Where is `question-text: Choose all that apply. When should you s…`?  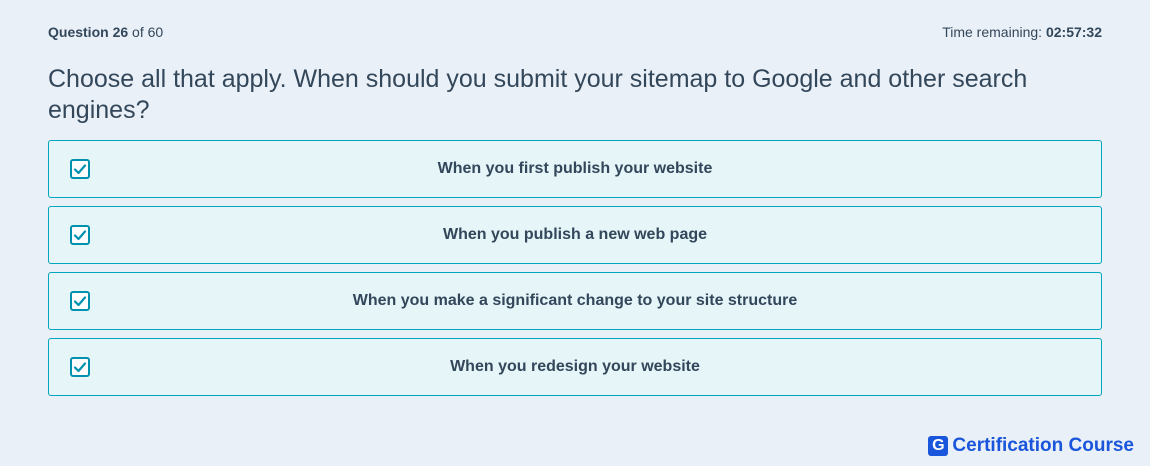
question-text: Choose all that apply. When should you s… is located at coordinates (538, 94).